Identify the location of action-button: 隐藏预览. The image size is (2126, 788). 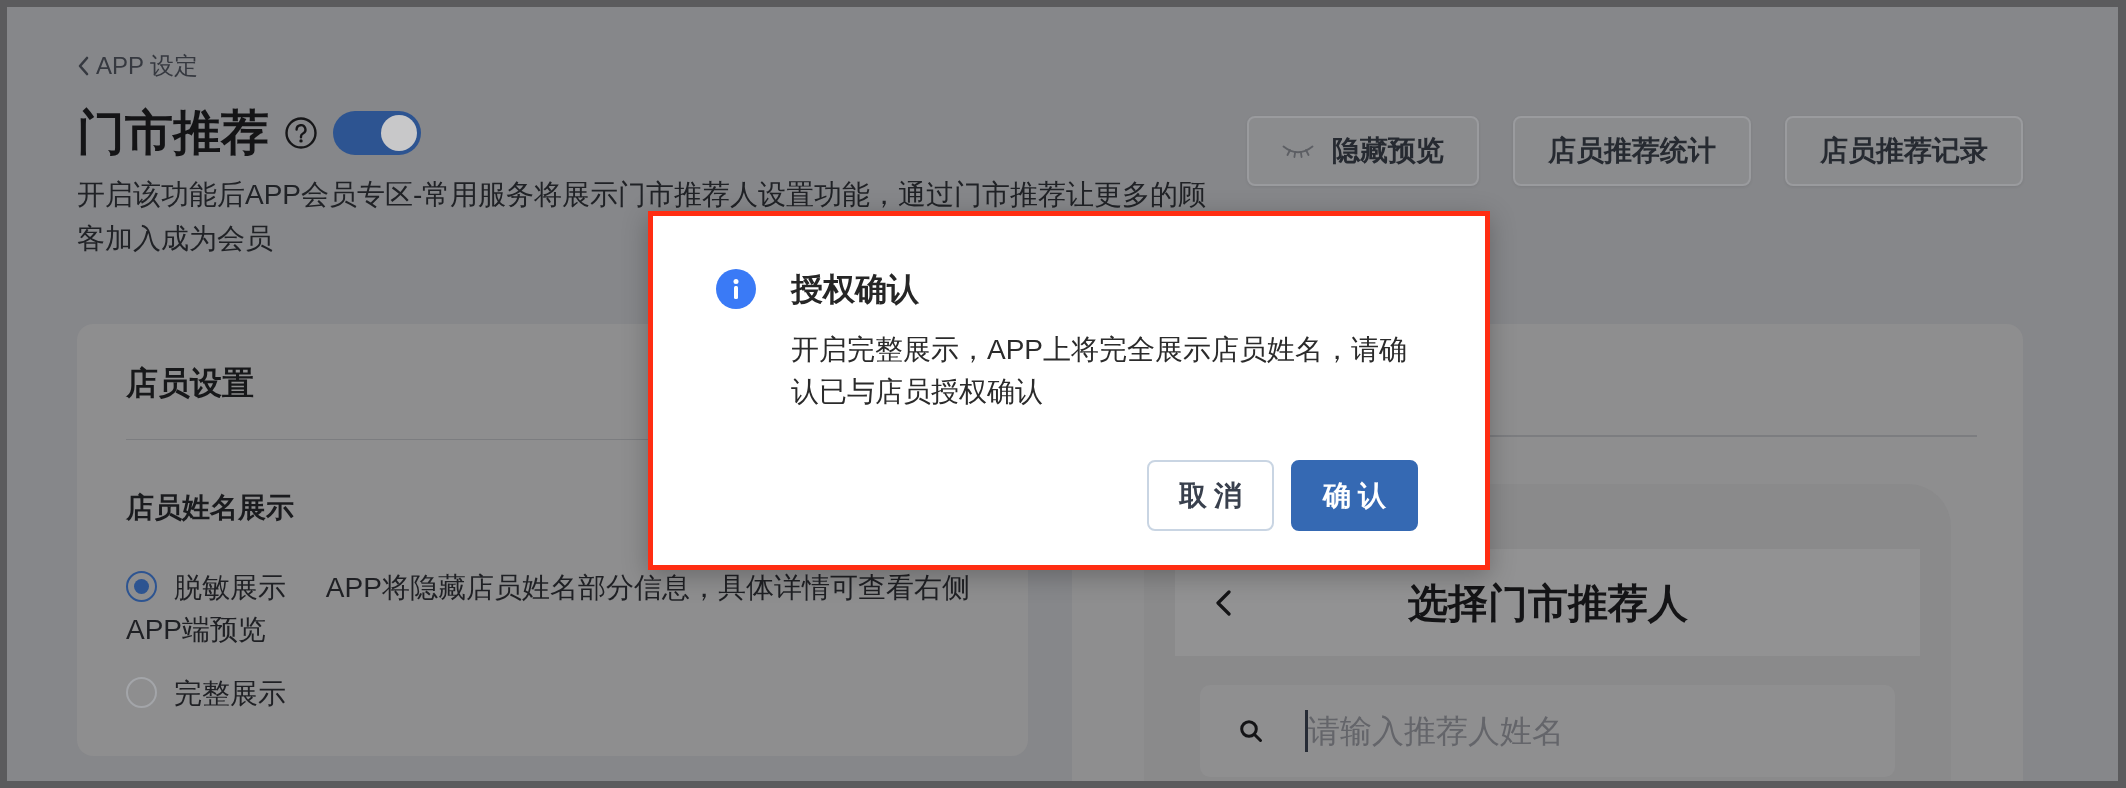
(1363, 151).